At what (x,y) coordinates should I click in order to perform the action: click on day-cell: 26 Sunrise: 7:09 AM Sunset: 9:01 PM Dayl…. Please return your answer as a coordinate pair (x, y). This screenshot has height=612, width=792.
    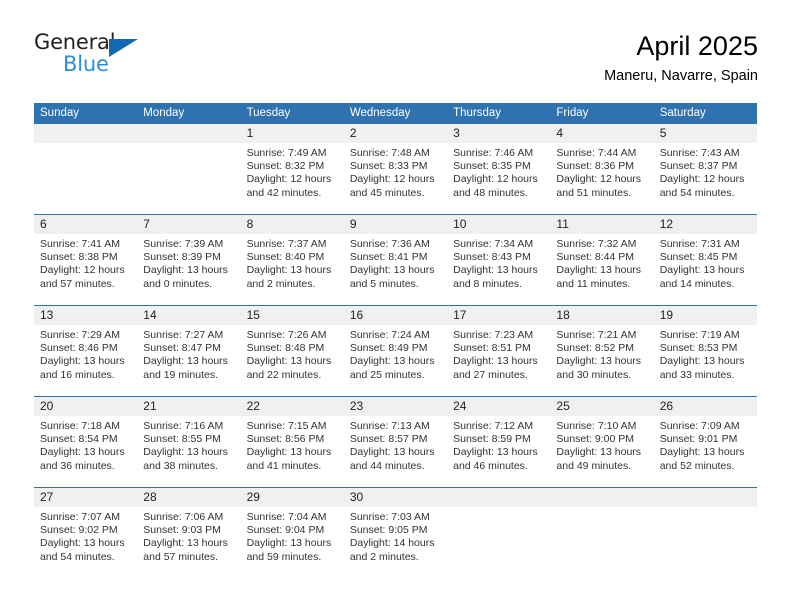
    Looking at the image, I should click on (705, 442).